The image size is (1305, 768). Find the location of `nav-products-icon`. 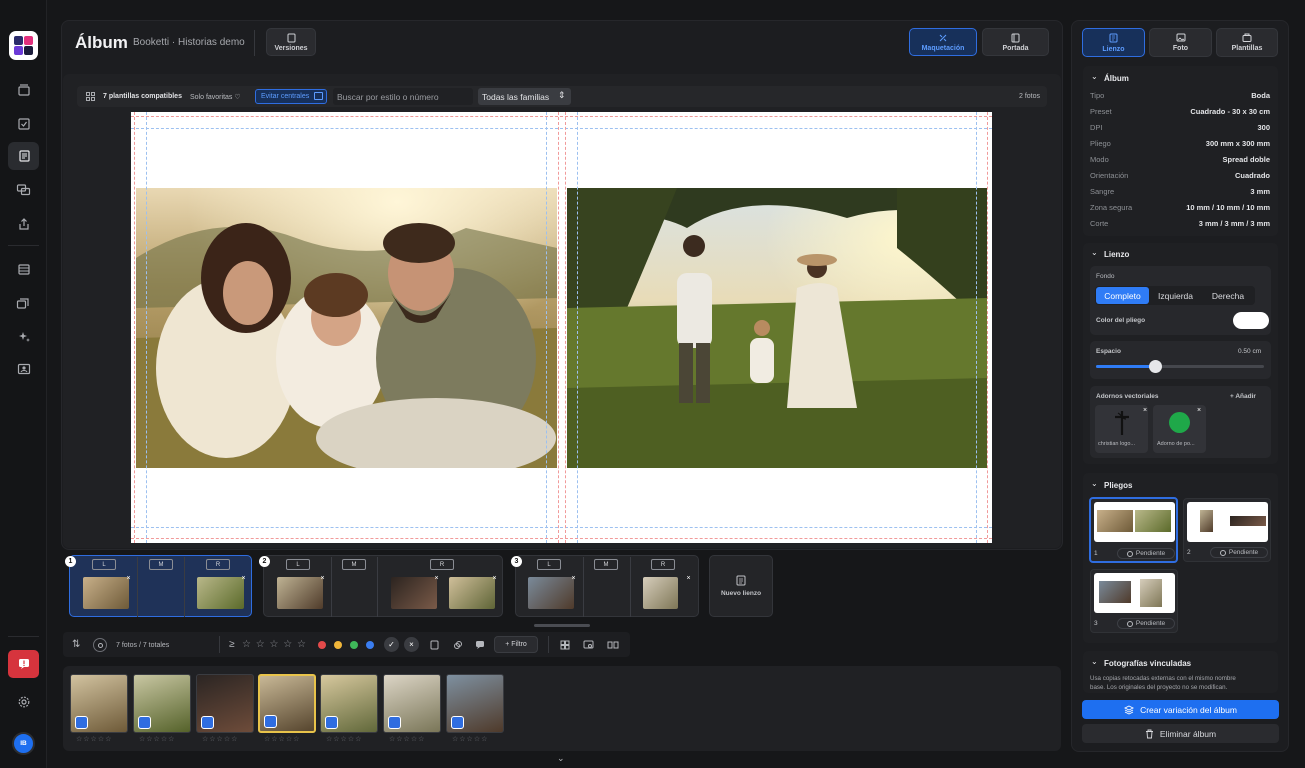

nav-products-icon is located at coordinates (23, 303).